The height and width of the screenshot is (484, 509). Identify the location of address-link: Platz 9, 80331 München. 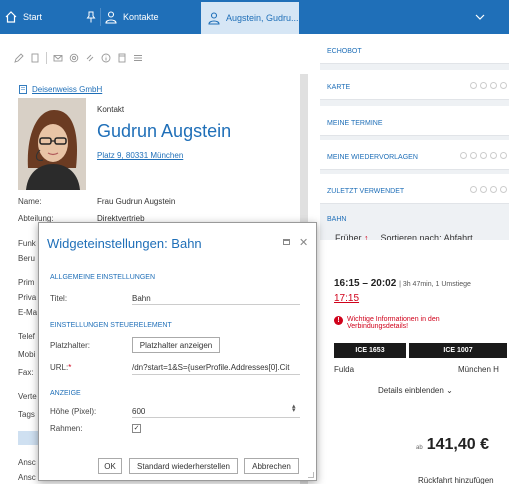
(140, 155).